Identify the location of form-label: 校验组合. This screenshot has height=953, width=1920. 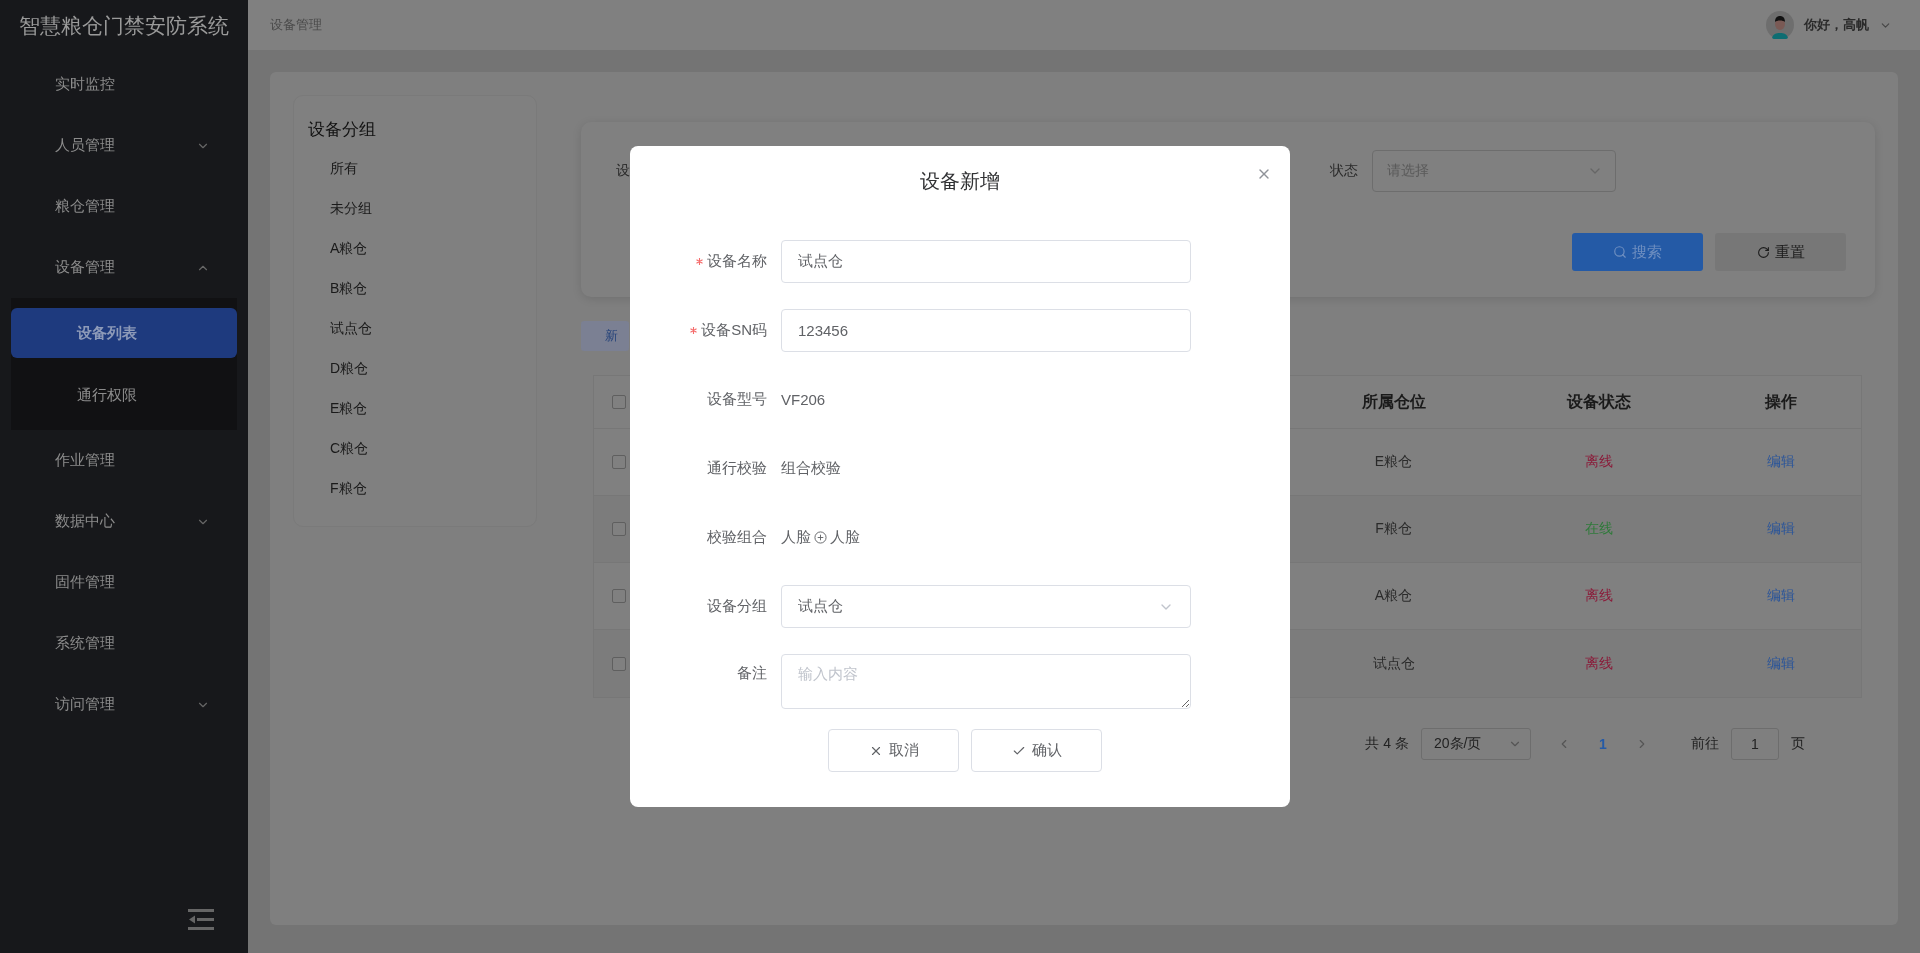
(737, 537).